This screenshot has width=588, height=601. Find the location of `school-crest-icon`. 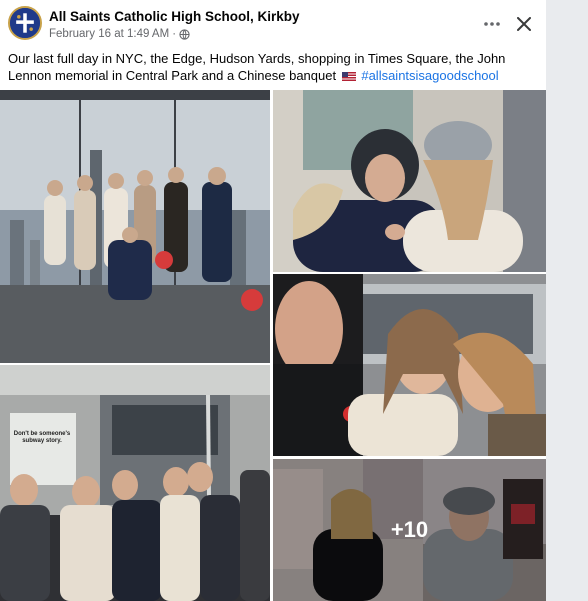

school-crest-icon is located at coordinates (25, 23).